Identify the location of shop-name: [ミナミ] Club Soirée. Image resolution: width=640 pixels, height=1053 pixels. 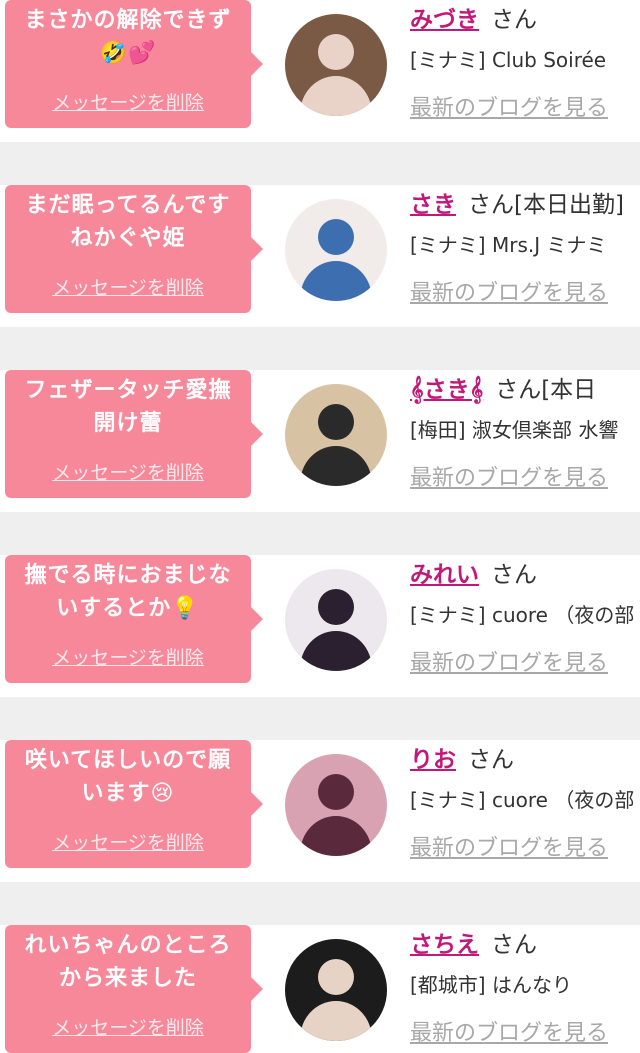
(508, 60).